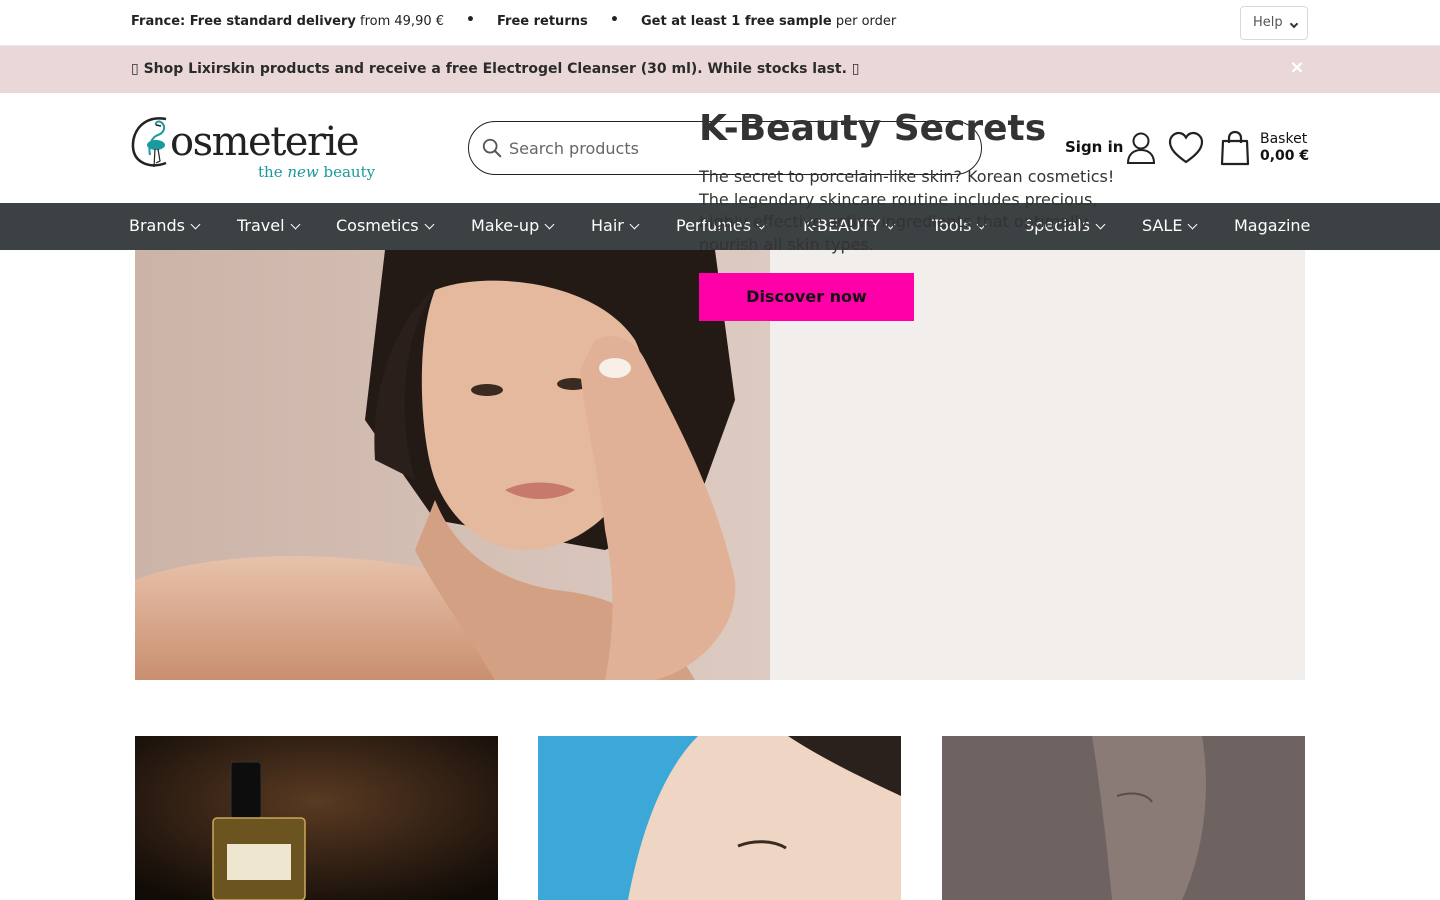 The height and width of the screenshot is (900, 1440). I want to click on discover-now-button: Discover now, so click(806, 297).